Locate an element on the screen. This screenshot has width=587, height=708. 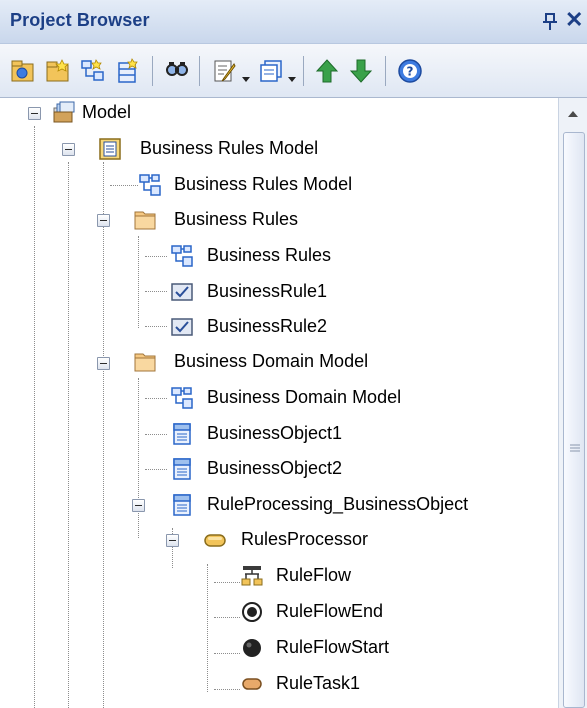
tree-item-label: Model is located at coordinates (106, 112).